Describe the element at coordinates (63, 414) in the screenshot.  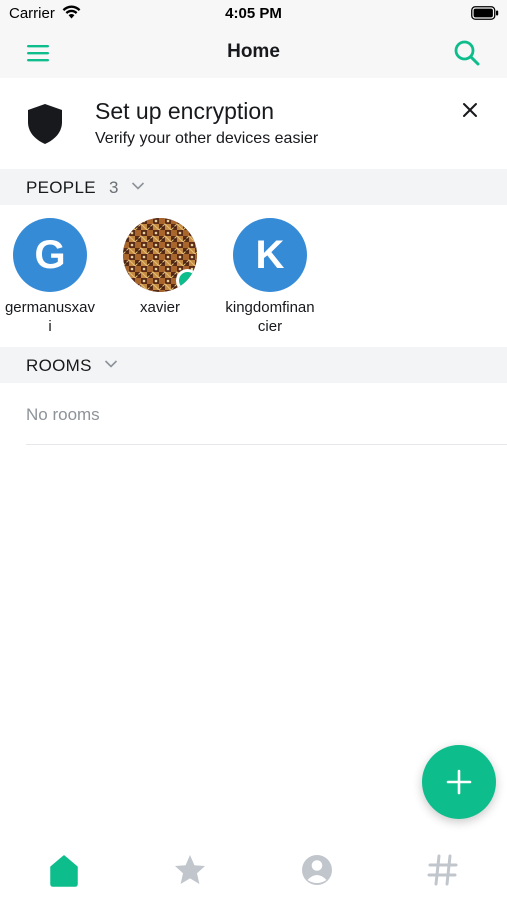
I see `rooms-empty-text: No rooms` at that location.